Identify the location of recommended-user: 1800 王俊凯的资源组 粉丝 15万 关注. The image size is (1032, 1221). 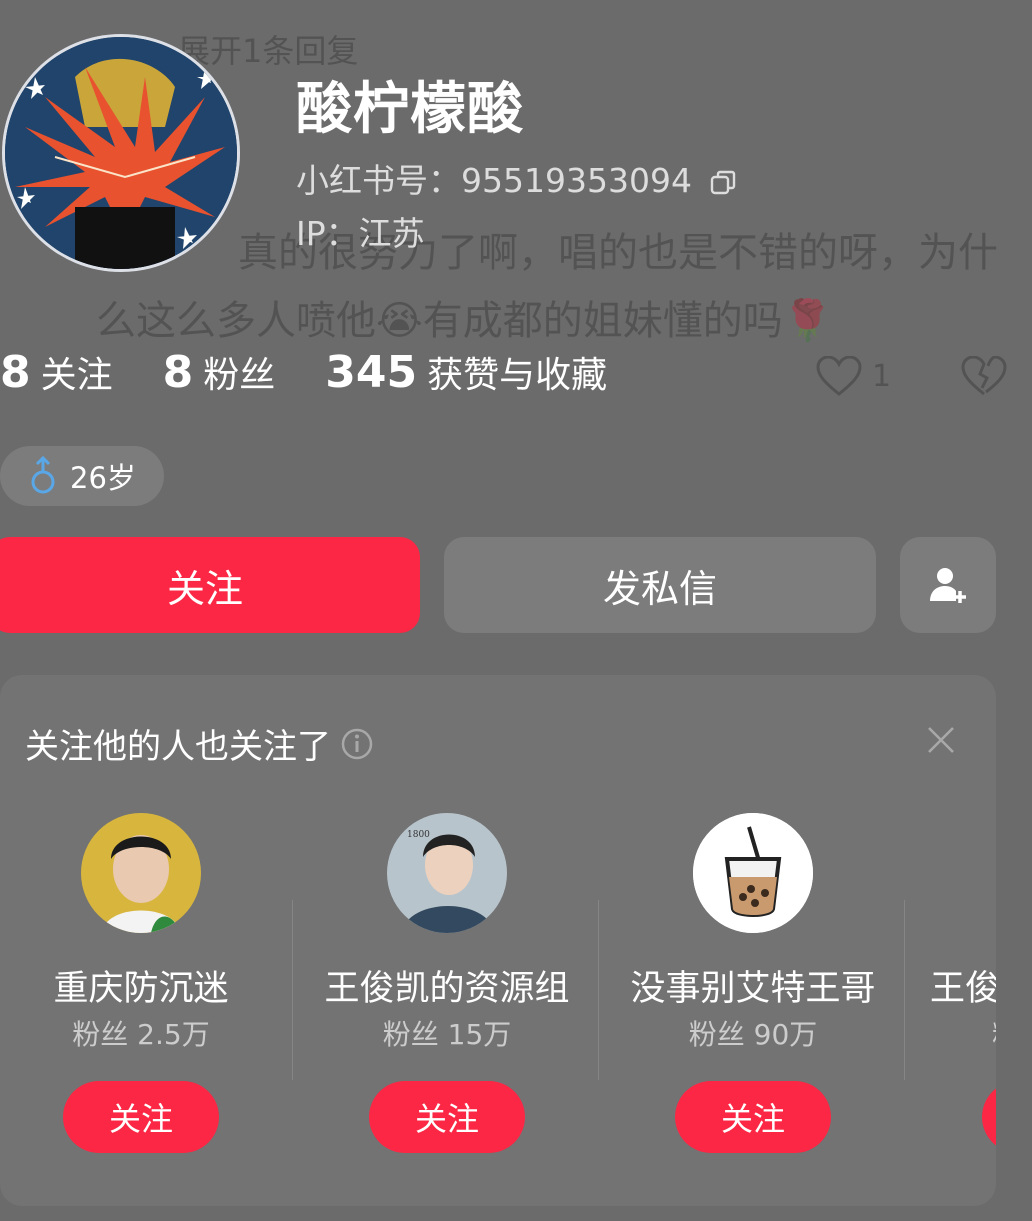
(447, 940).